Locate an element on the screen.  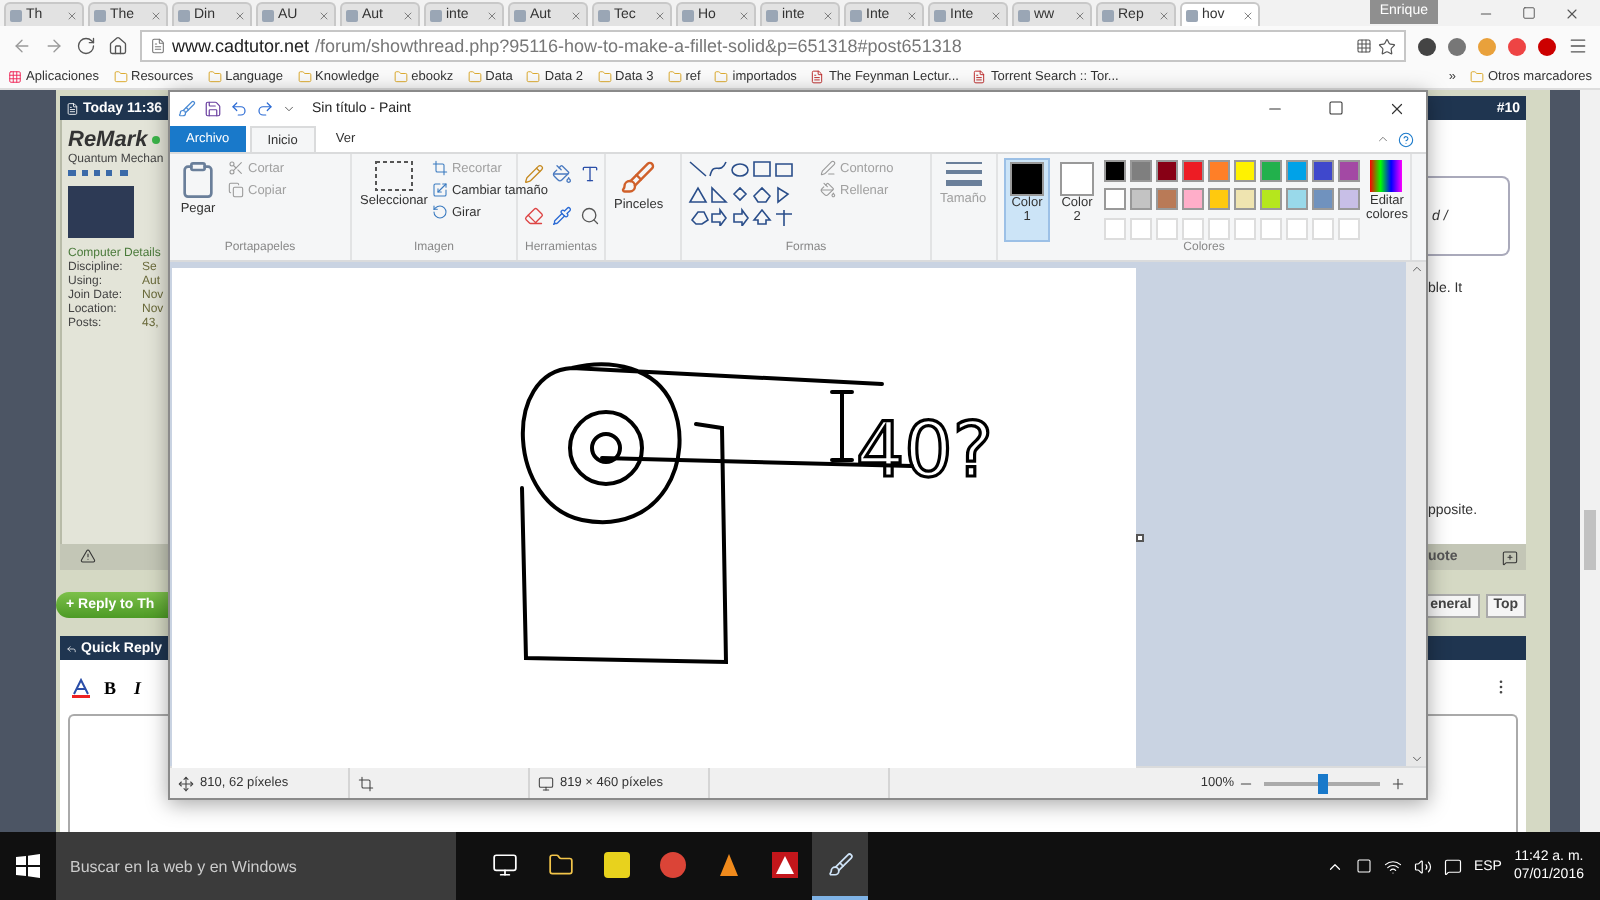
taskbar-app-button is located at coordinates (840, 866).